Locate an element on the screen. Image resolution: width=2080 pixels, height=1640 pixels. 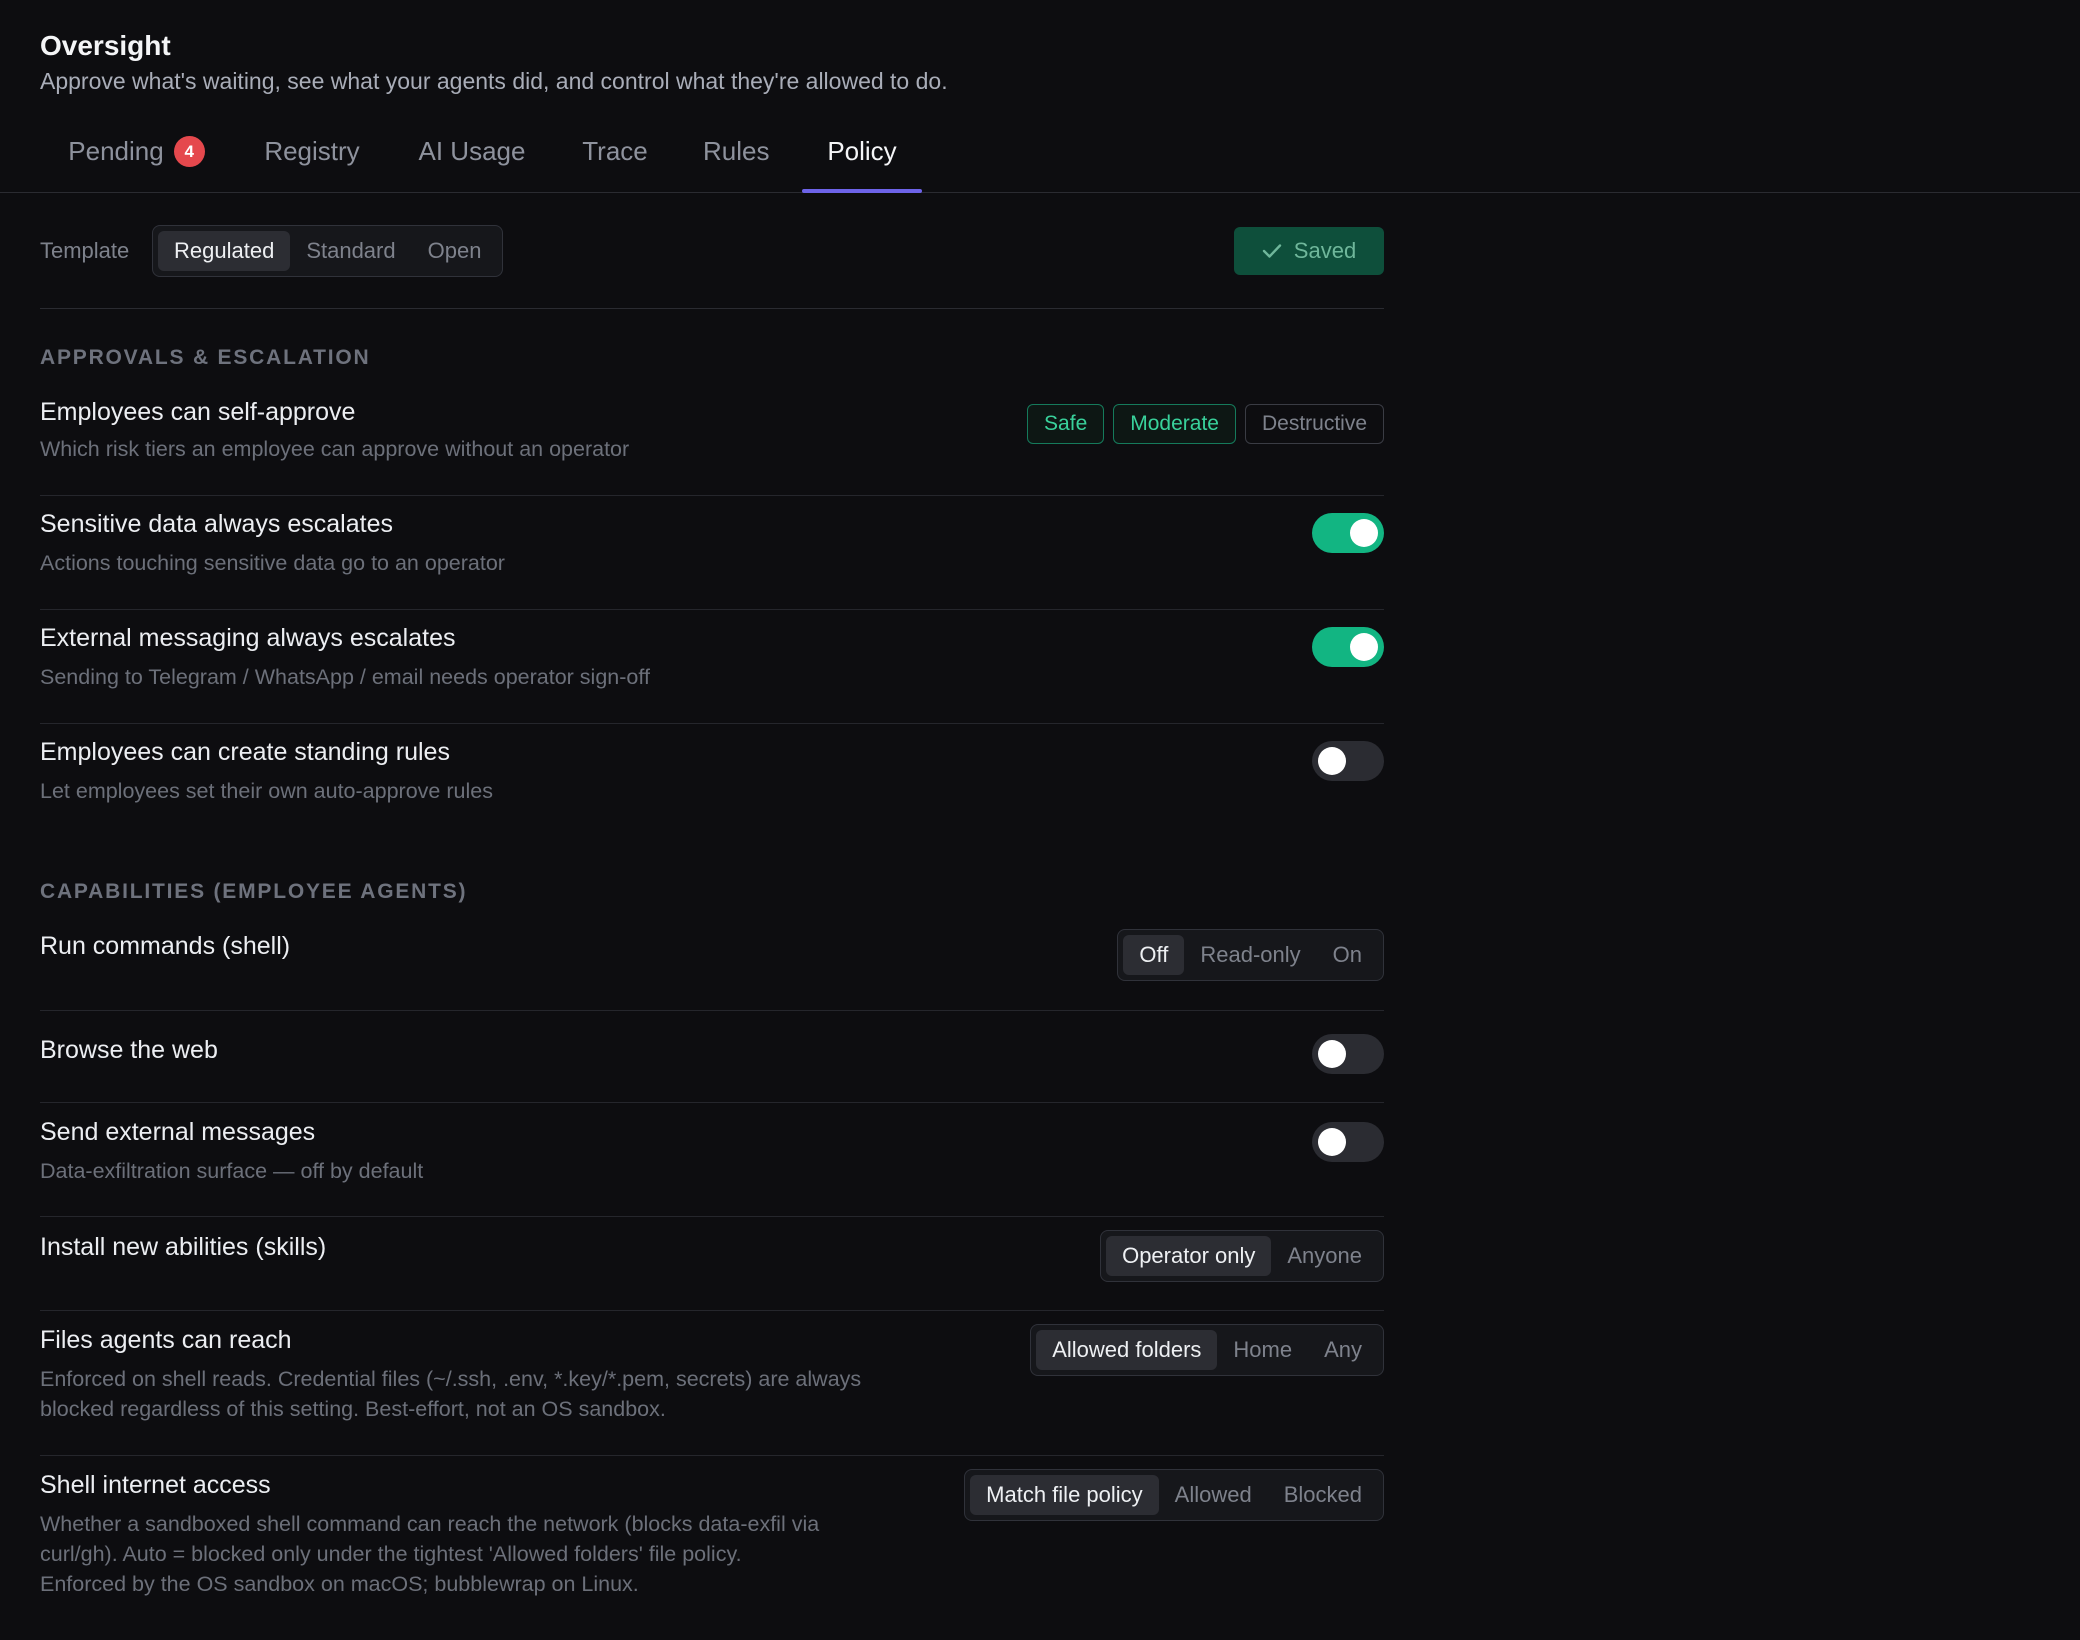
internet-access-selector: Match file policy Allowed Blocked is located at coordinates (1174, 1495).